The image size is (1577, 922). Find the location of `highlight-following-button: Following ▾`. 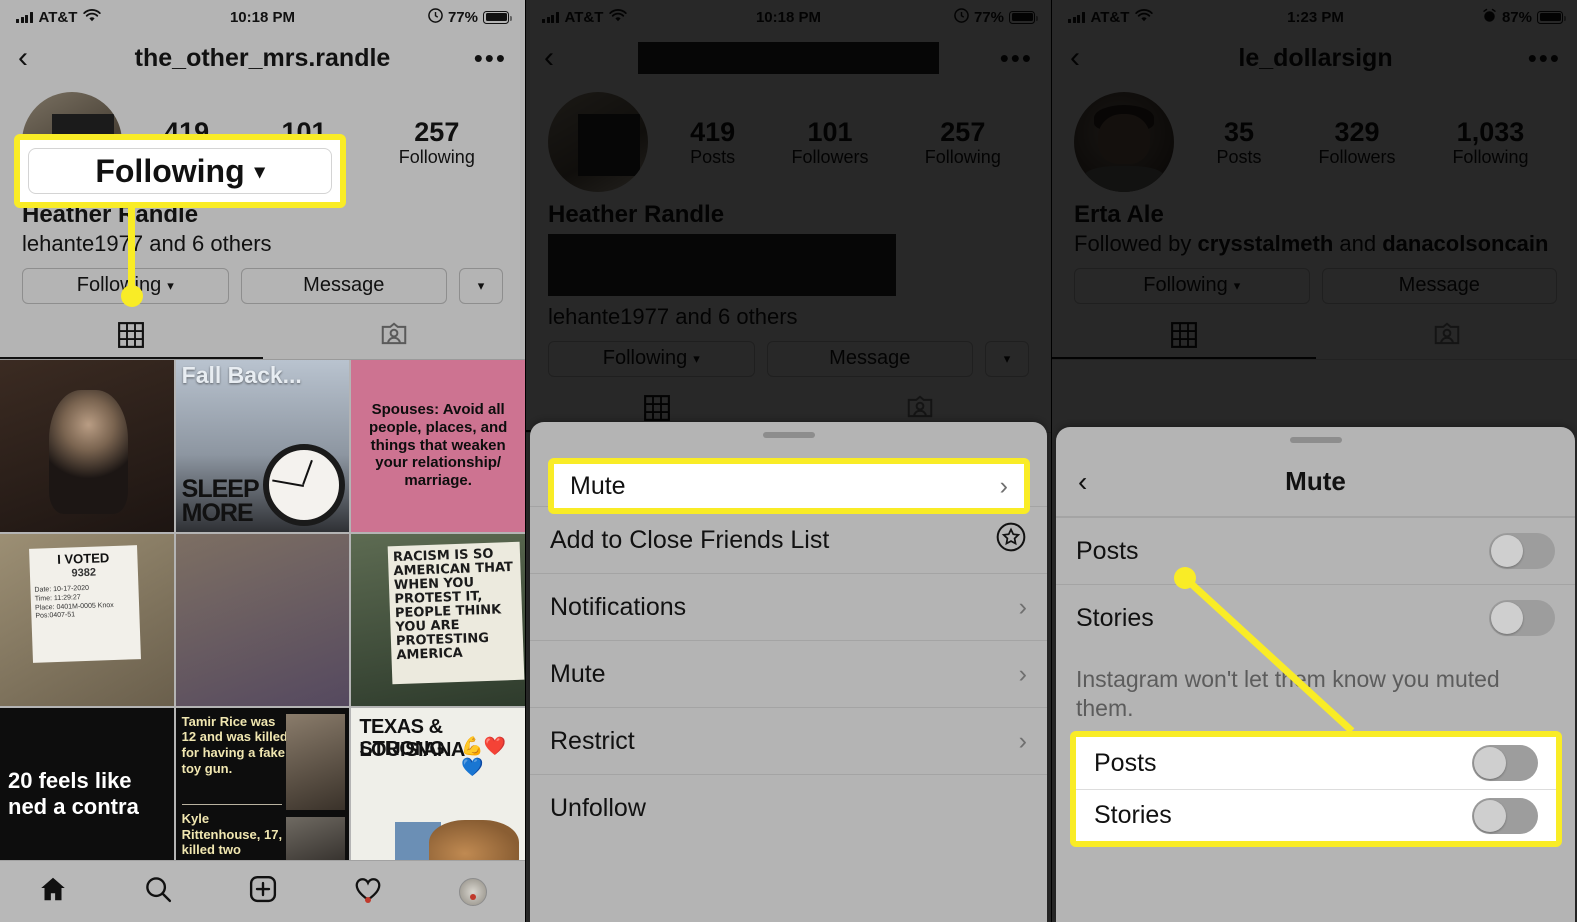

highlight-following-button: Following ▾ is located at coordinates (180, 171).